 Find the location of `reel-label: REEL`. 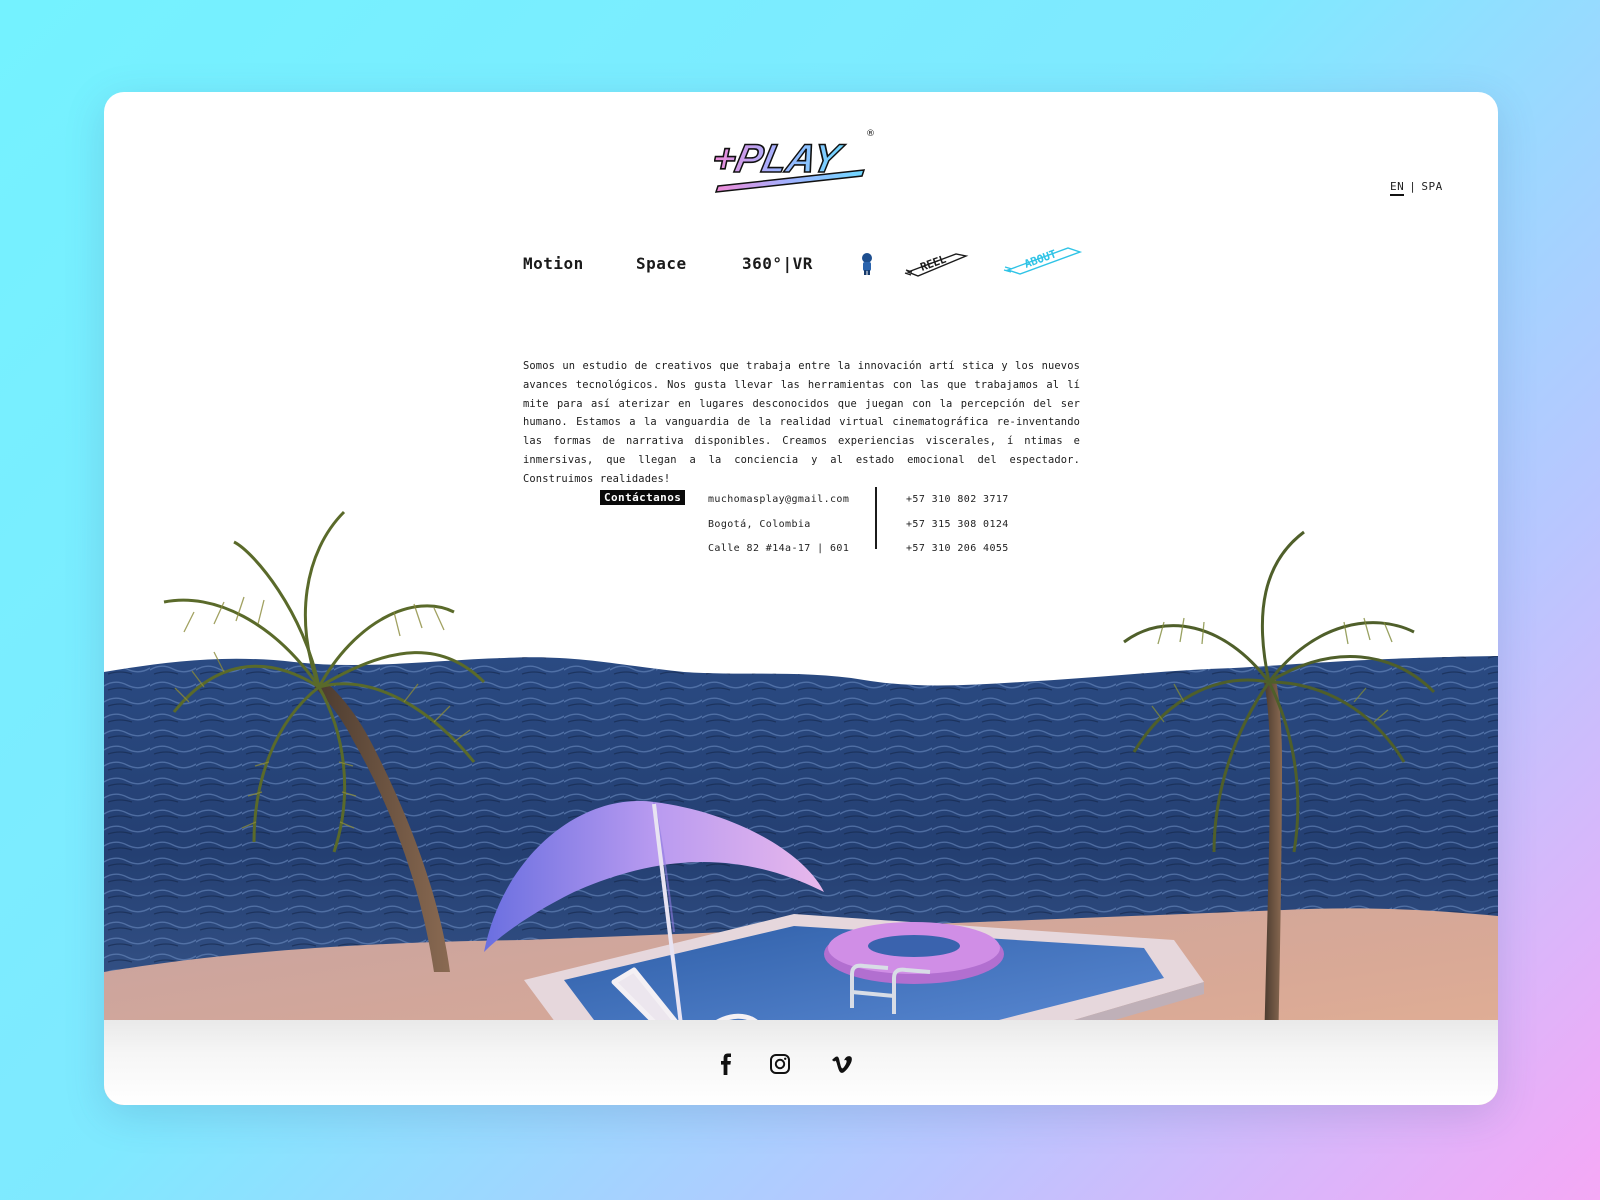

reel-label: REEL is located at coordinates (934, 262).